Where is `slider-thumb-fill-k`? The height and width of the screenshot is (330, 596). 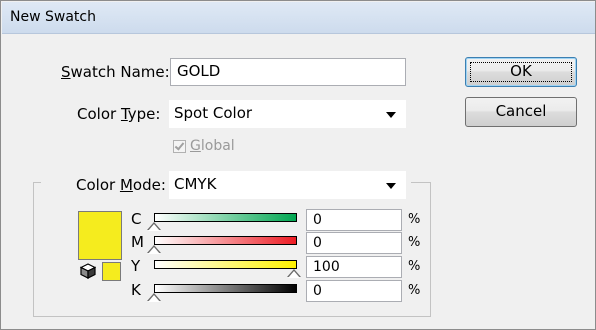
slider-thumb-fill-k is located at coordinates (154, 298).